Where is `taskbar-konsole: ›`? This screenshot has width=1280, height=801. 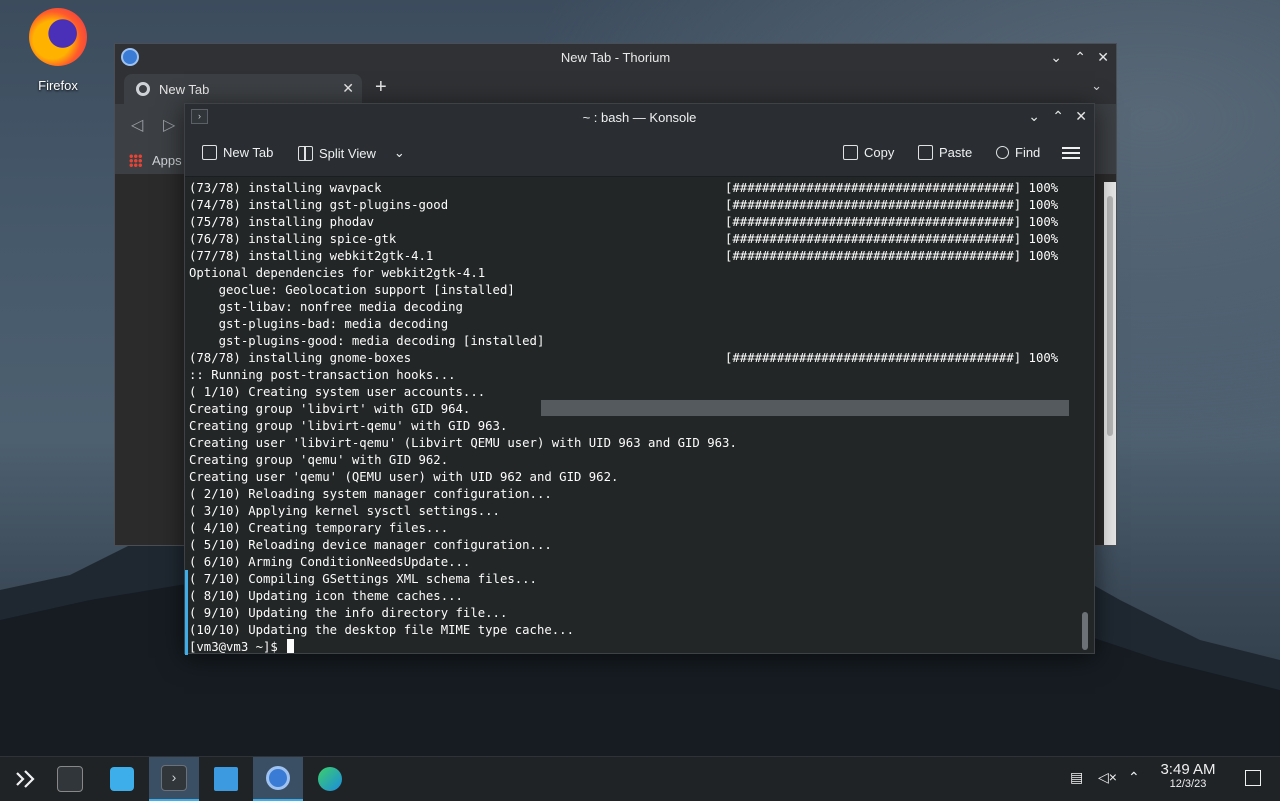
taskbar-konsole: › is located at coordinates (174, 779).